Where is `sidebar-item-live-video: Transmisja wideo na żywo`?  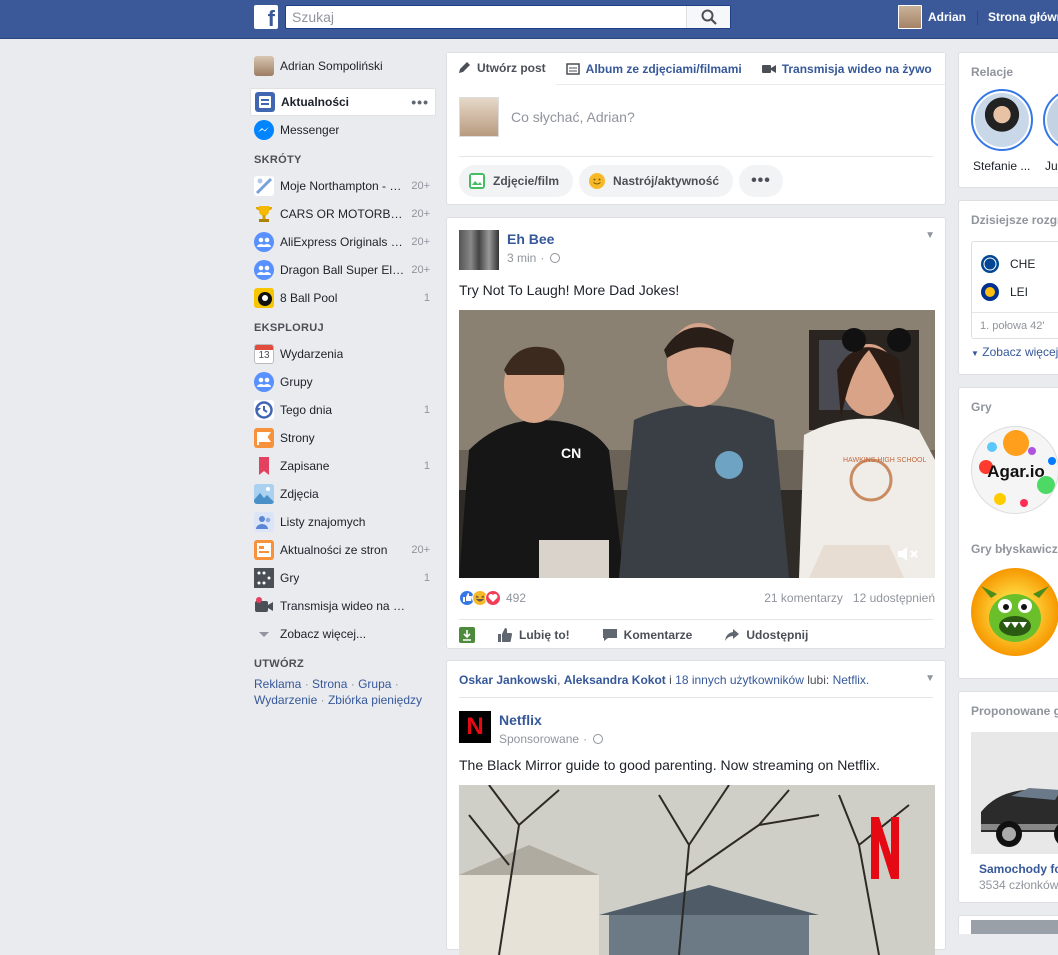
sidebar-item-live-video: Transmisja wideo na żywo is located at coordinates (343, 606).